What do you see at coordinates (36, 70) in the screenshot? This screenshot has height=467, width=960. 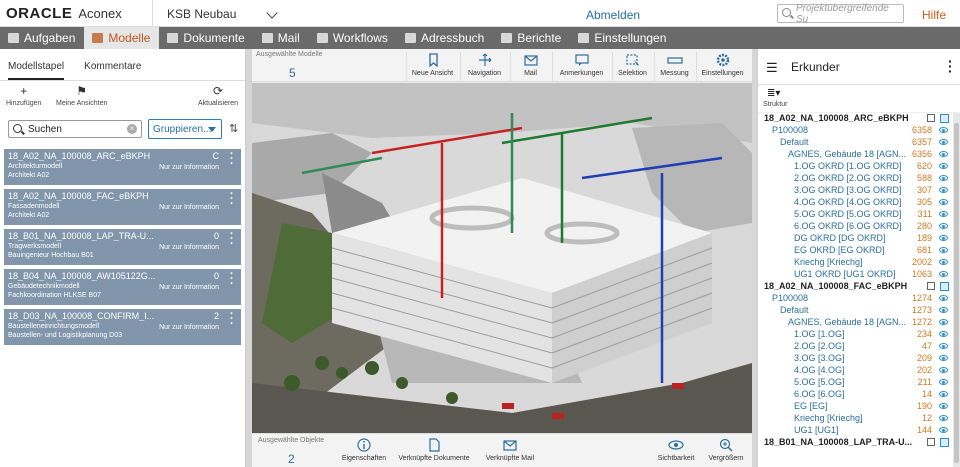 I see `tab-modellstapel: Modellstapel` at bounding box center [36, 70].